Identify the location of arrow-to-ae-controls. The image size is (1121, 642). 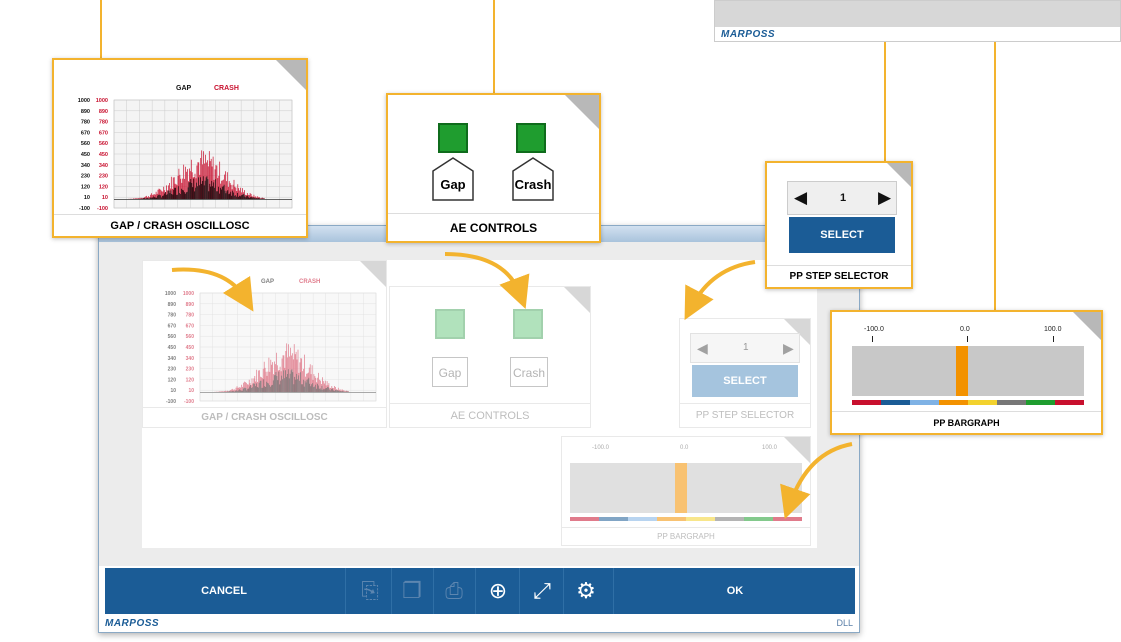
(487, 280).